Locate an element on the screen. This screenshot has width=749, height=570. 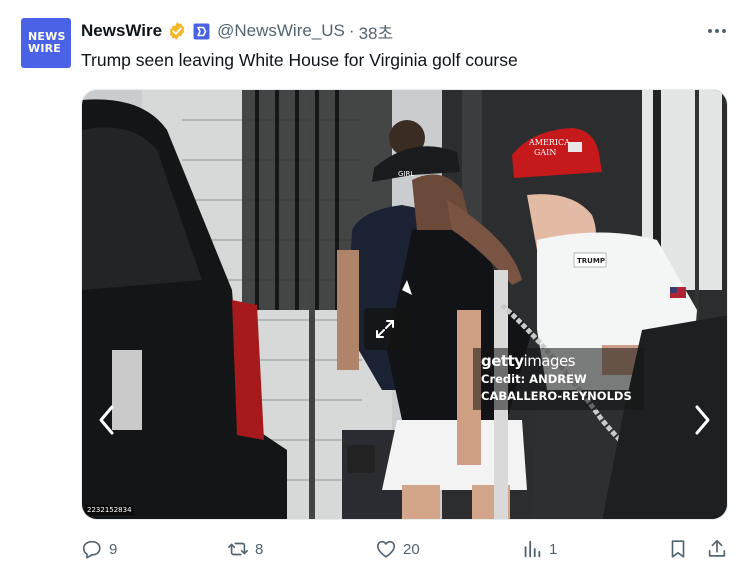
like-button: 20 is located at coordinates (397, 549).